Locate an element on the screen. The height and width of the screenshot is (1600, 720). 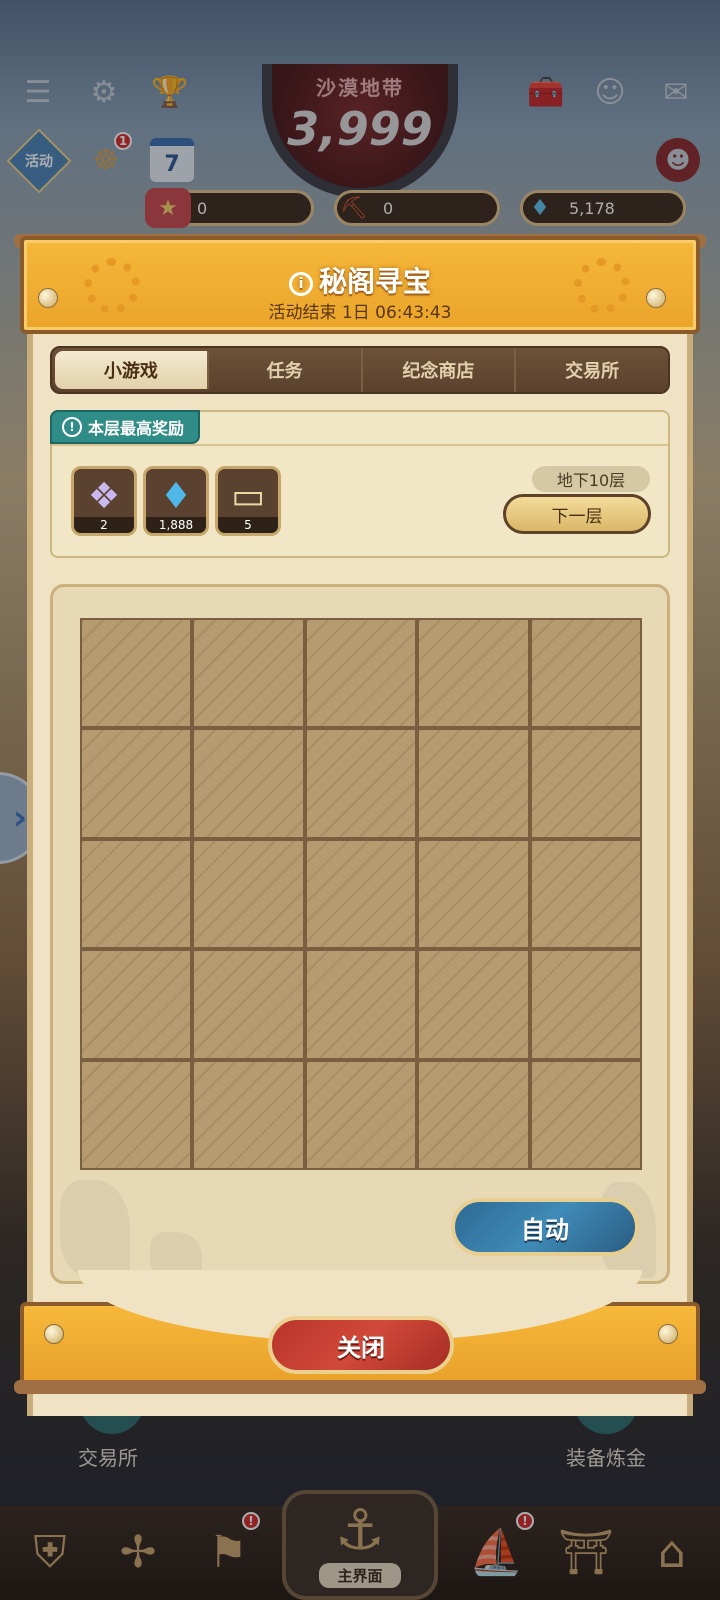
tab-bar: 小游戏 任务 纪念商店 交易所 is located at coordinates (360, 370).